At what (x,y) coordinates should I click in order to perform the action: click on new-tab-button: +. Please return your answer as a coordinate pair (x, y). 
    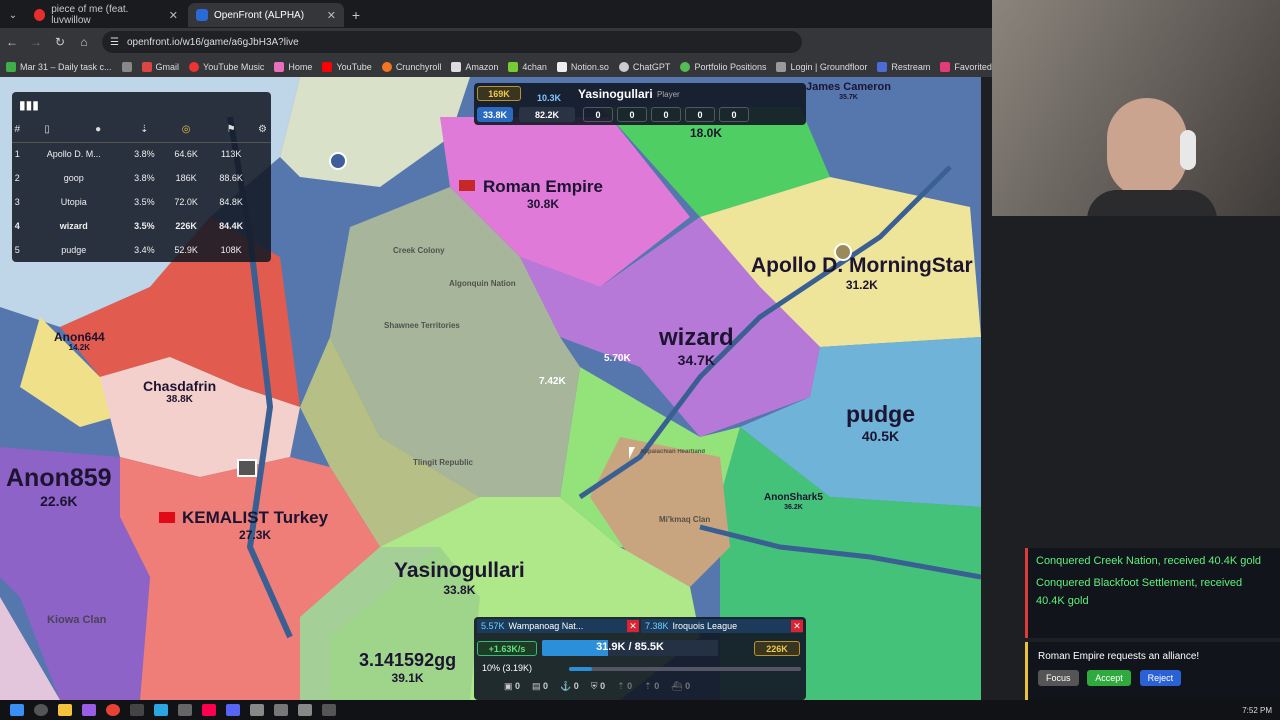
    Looking at the image, I should click on (356, 15).